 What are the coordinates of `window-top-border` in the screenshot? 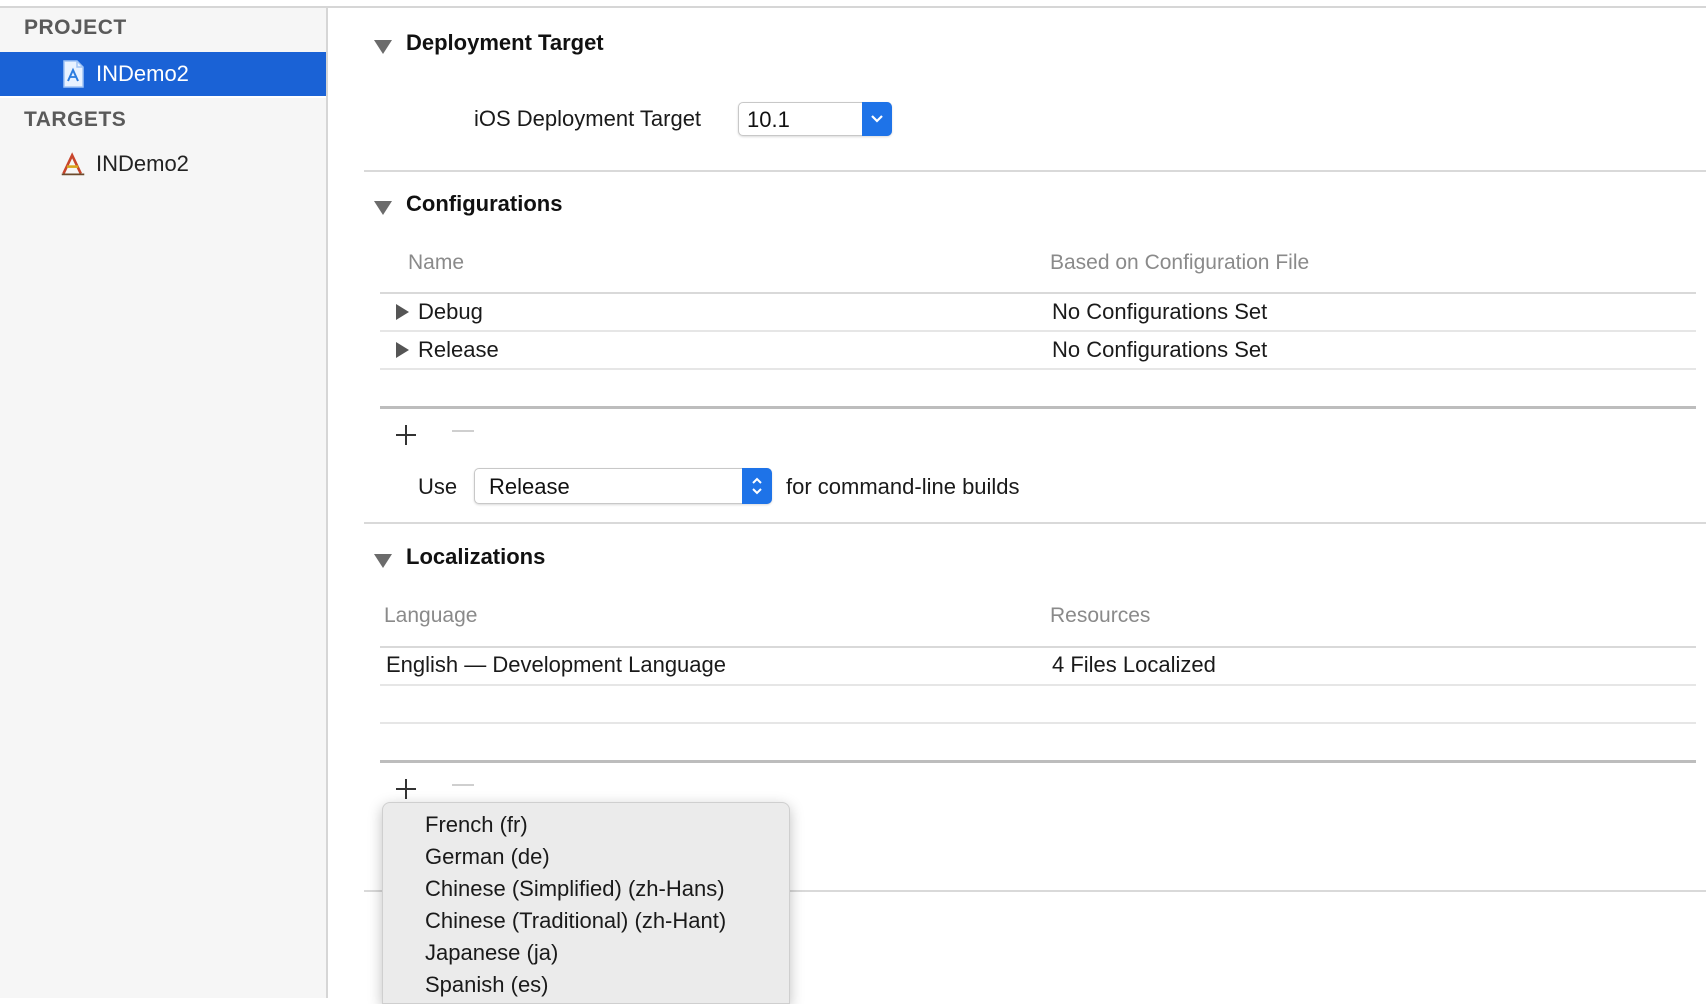 It's located at (853, 4).